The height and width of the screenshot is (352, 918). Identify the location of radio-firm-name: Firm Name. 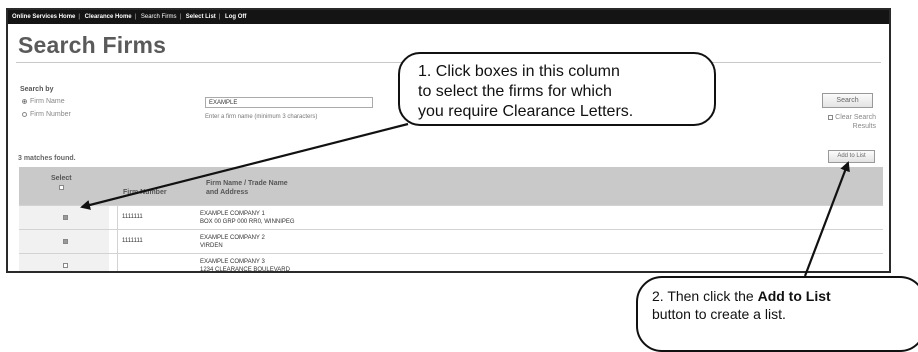
(43, 101).